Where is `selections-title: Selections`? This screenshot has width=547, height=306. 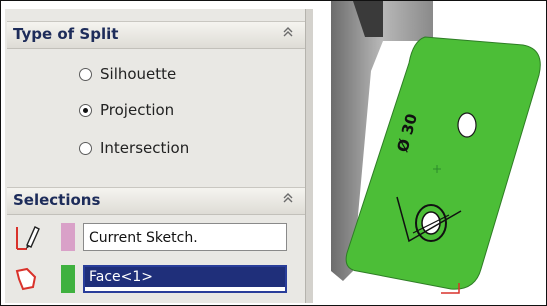 selections-title: Selections is located at coordinates (57, 200).